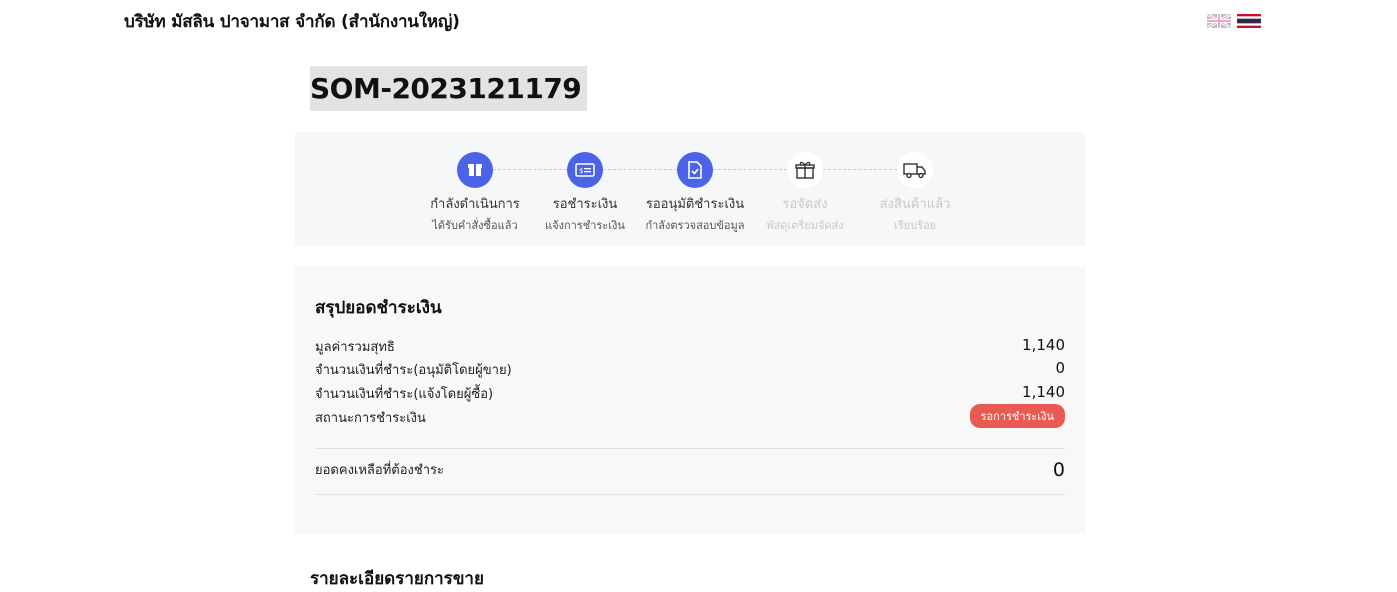 Image resolution: width=1397 pixels, height=592 pixels. What do you see at coordinates (915, 170) in the screenshot?
I see `delivery-truck-icon` at bounding box center [915, 170].